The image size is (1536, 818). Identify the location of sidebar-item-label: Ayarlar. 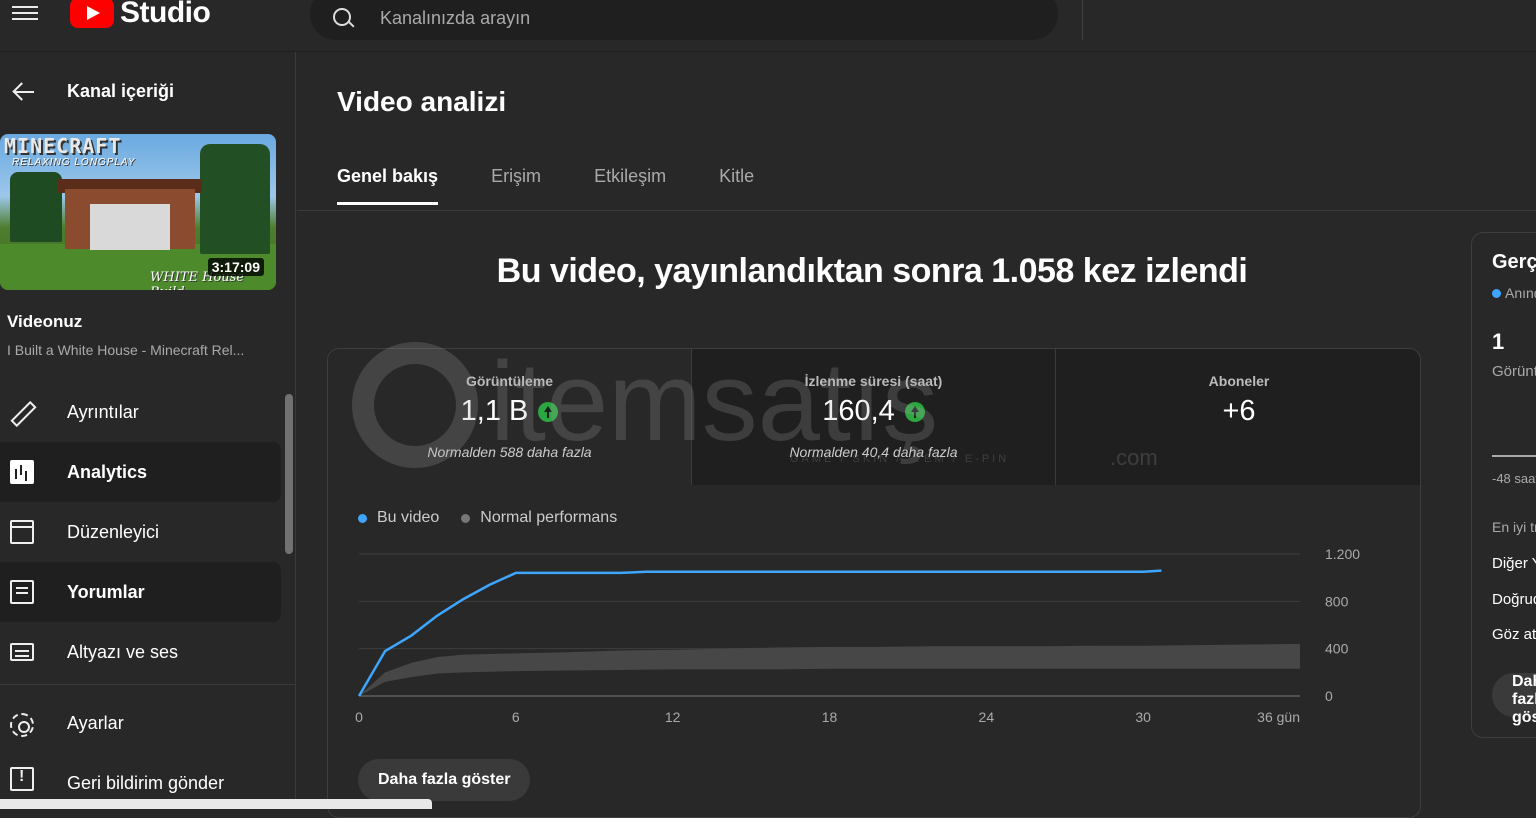
(95, 722).